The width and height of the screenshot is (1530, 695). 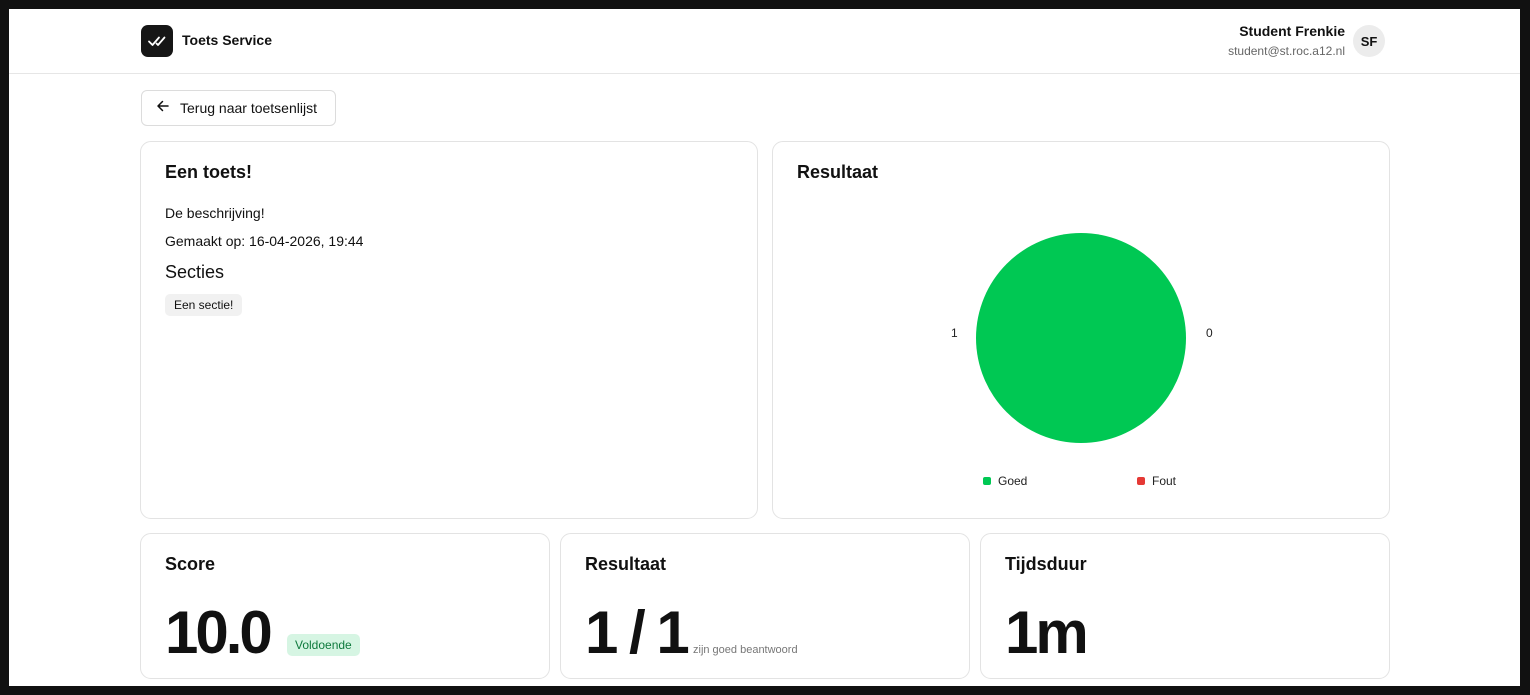 I want to click on legend-label-goed: Goed, so click(x=1013, y=481).